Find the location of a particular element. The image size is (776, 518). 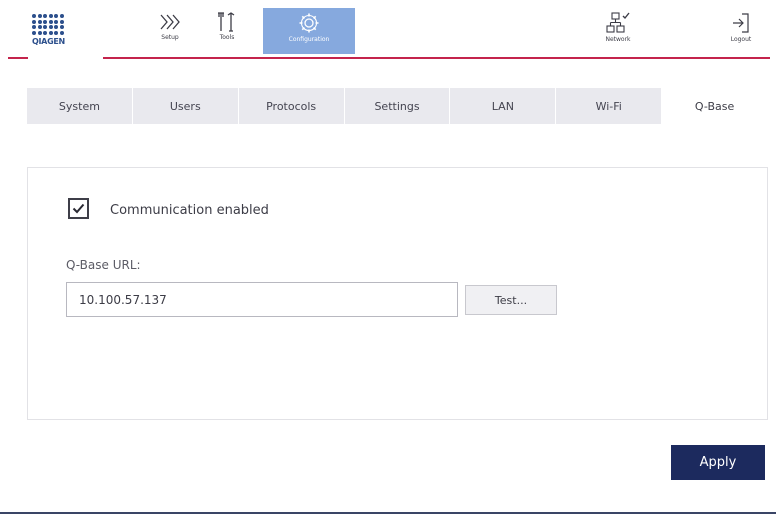

logo-dots is located at coordinates (49, 24).